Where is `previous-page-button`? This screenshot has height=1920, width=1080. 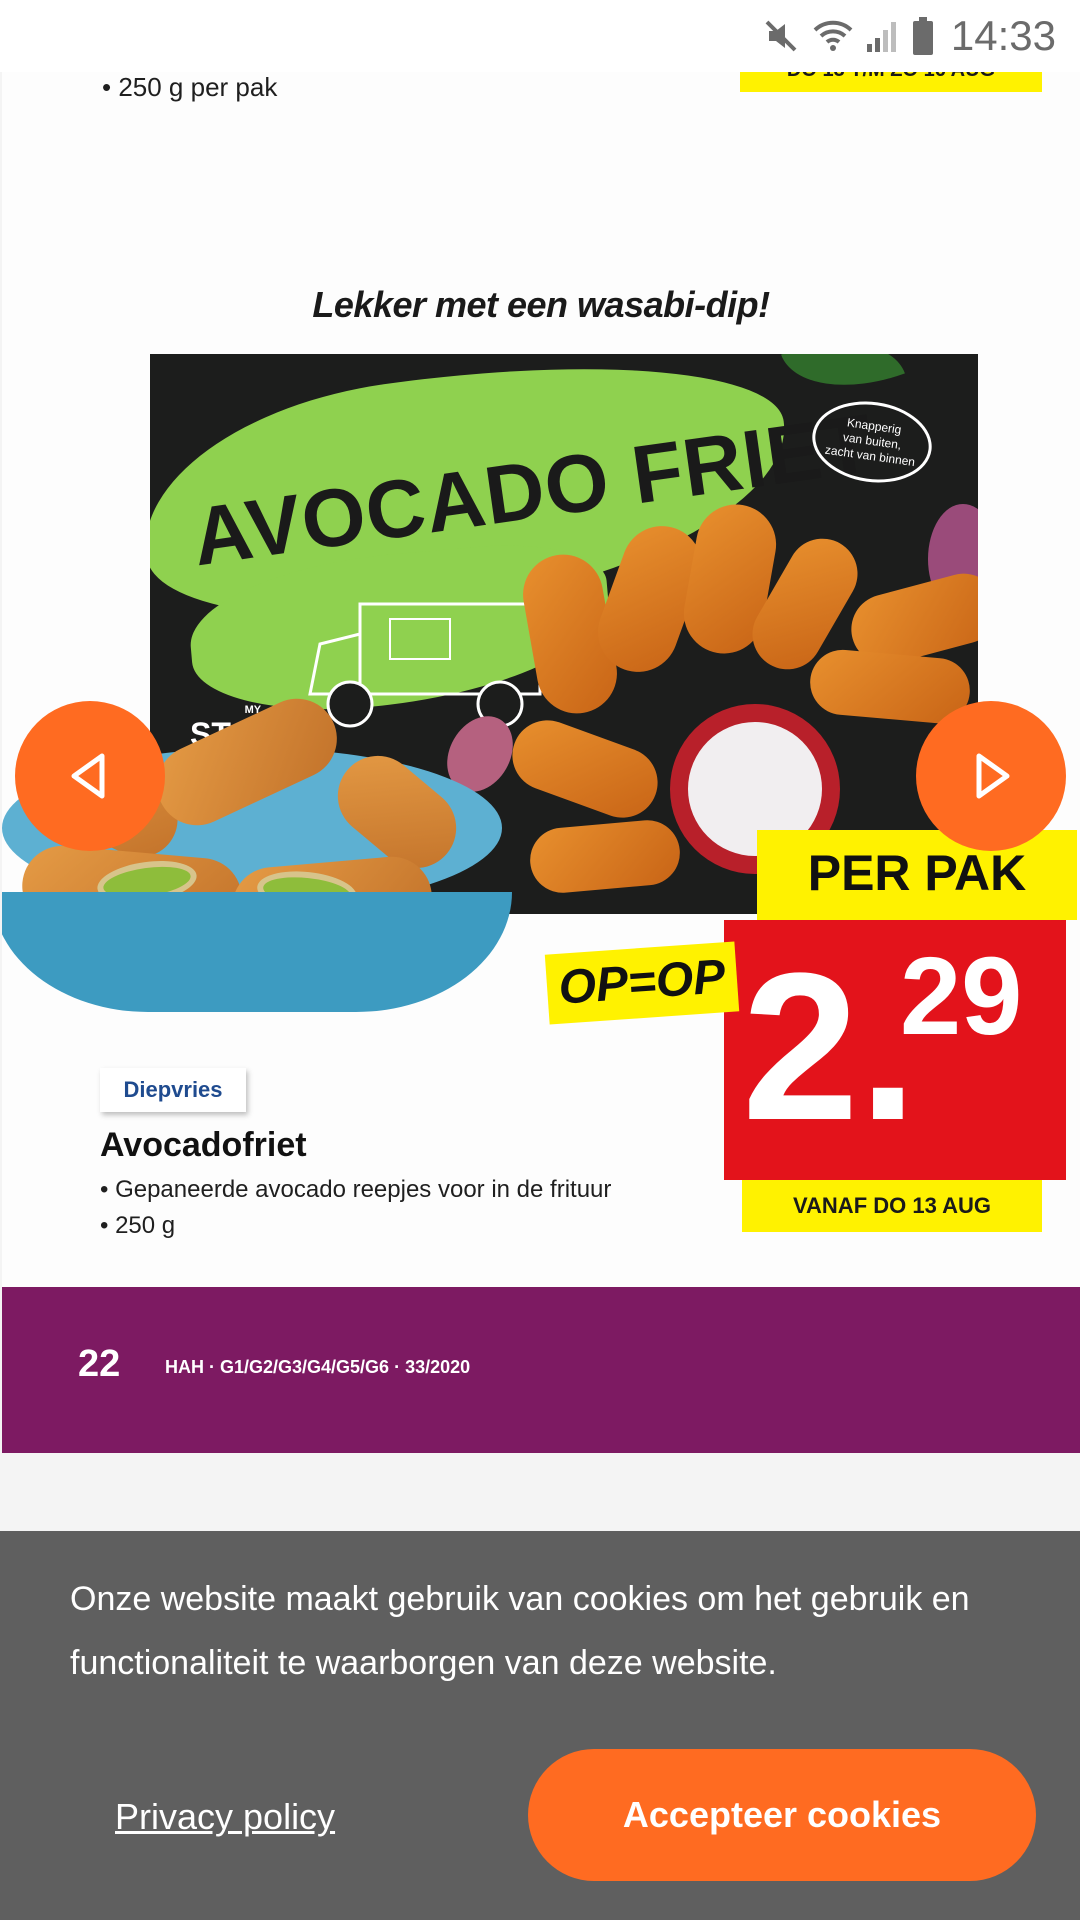 previous-page-button is located at coordinates (90, 776).